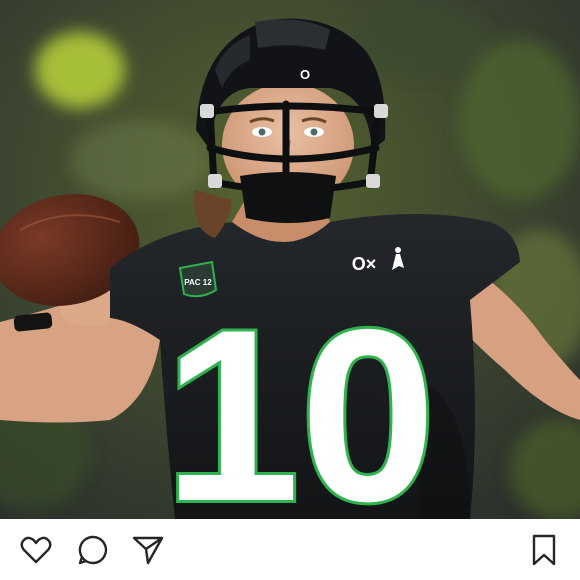  Describe the element at coordinates (544, 550) in the screenshot. I see `bookmark-outline-icon` at that location.